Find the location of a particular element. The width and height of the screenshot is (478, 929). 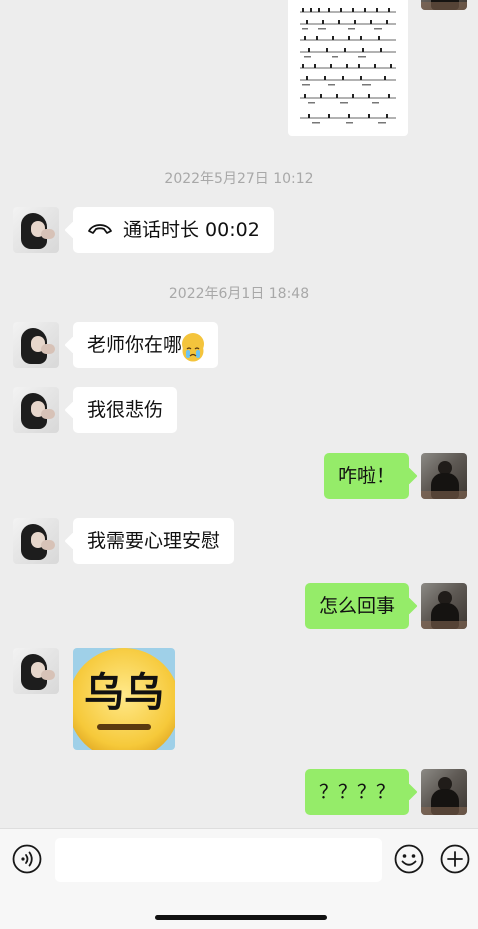

sheet-music-graphic is located at coordinates (348, 66).